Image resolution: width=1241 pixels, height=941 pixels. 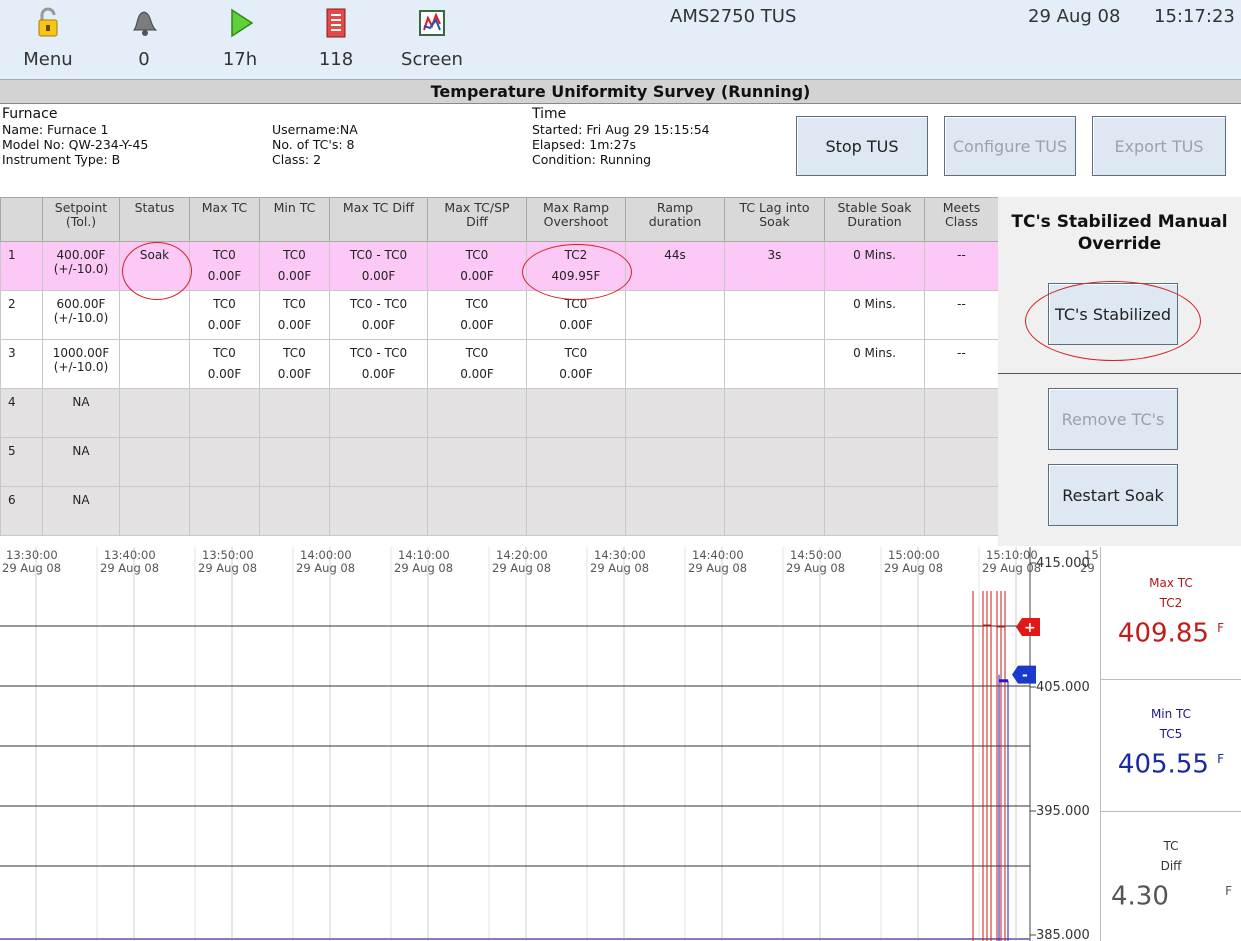 What do you see at coordinates (592, 159) in the screenshot?
I see `condition: Condition: Running` at bounding box center [592, 159].